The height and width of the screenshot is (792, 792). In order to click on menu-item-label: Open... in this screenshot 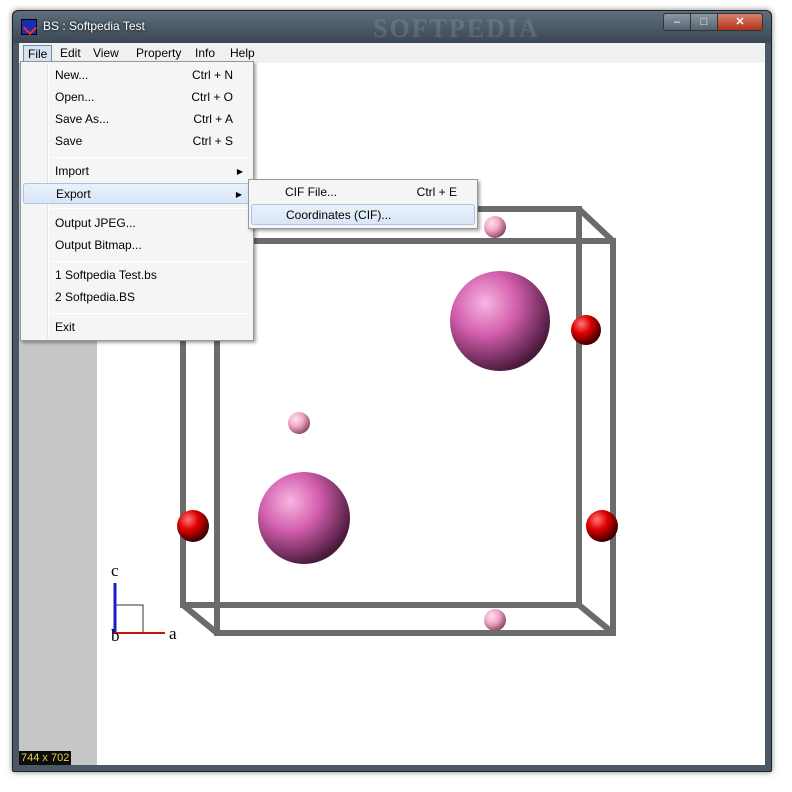, I will do `click(75, 97)`.